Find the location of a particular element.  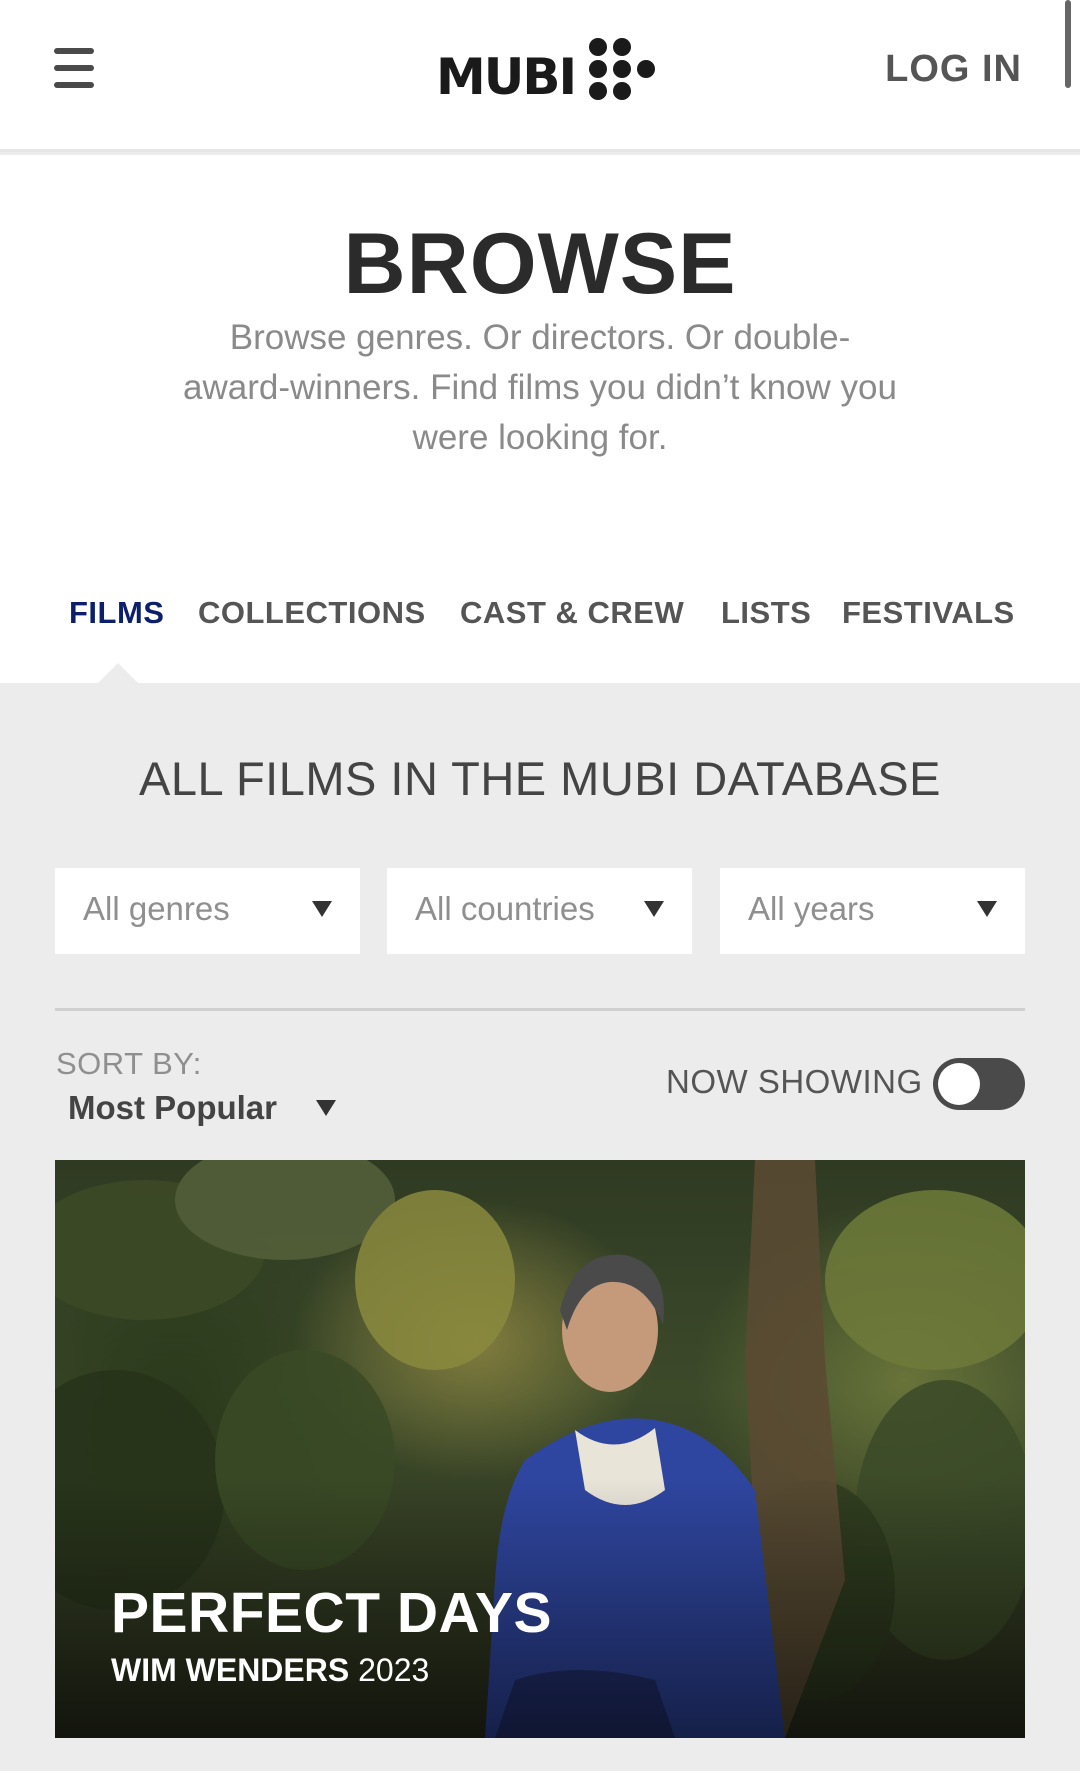

now-showing-toggle is located at coordinates (979, 1084).